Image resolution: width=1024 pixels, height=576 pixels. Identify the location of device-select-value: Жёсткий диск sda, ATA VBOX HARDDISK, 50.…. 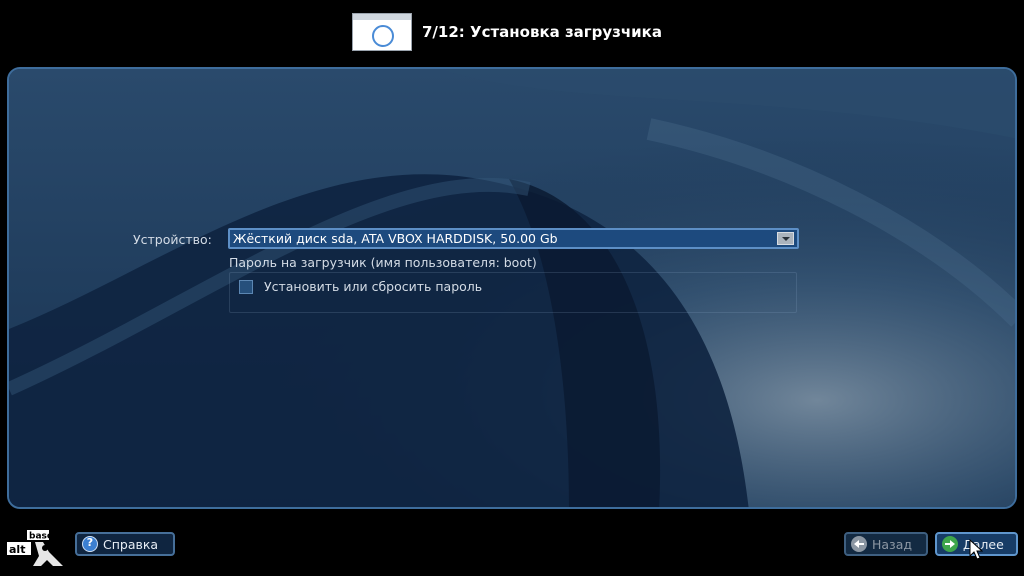
(395, 238).